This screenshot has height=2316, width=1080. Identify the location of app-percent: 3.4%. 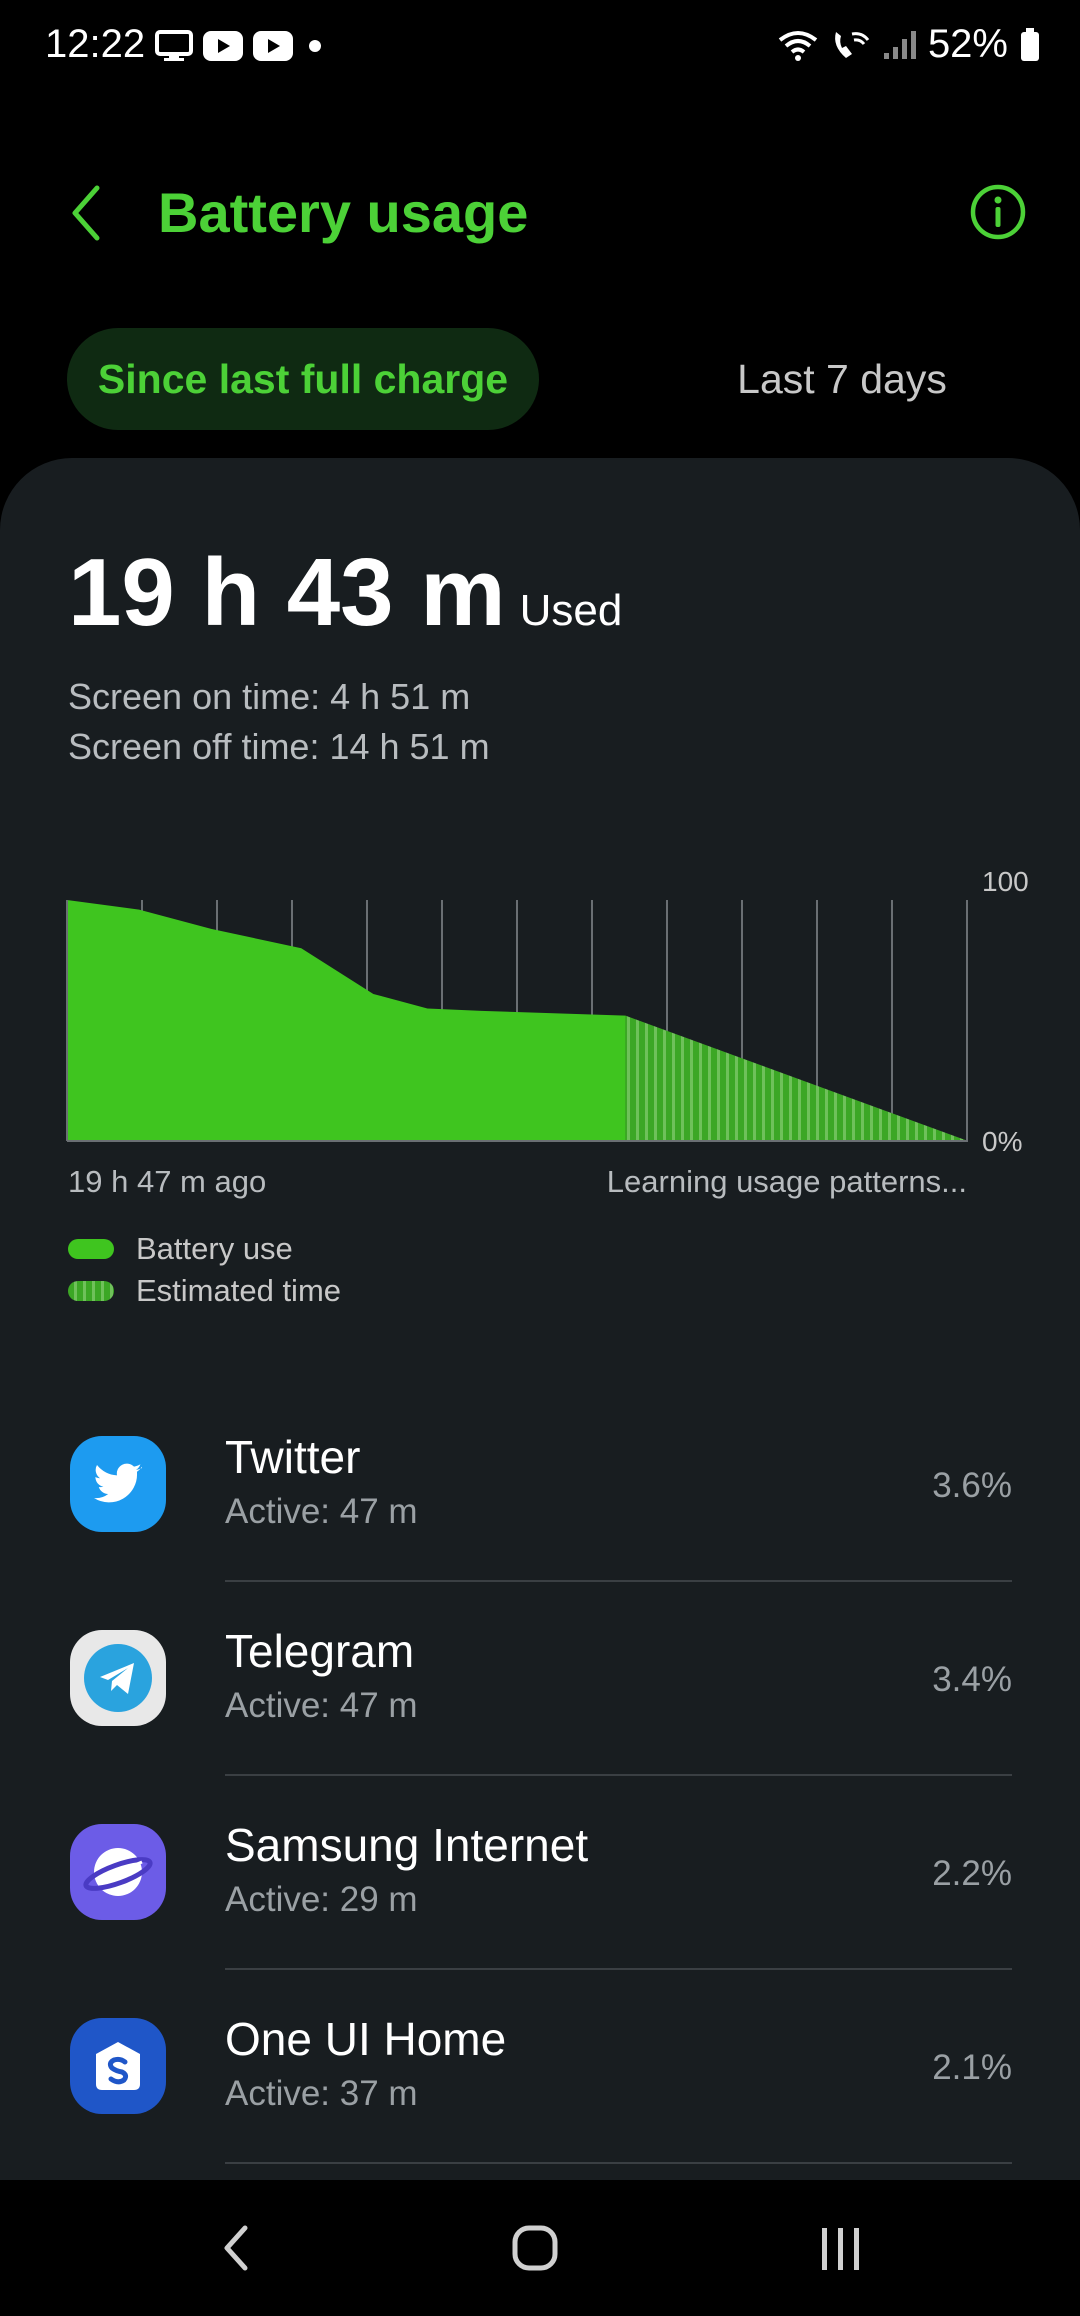
(972, 1679).